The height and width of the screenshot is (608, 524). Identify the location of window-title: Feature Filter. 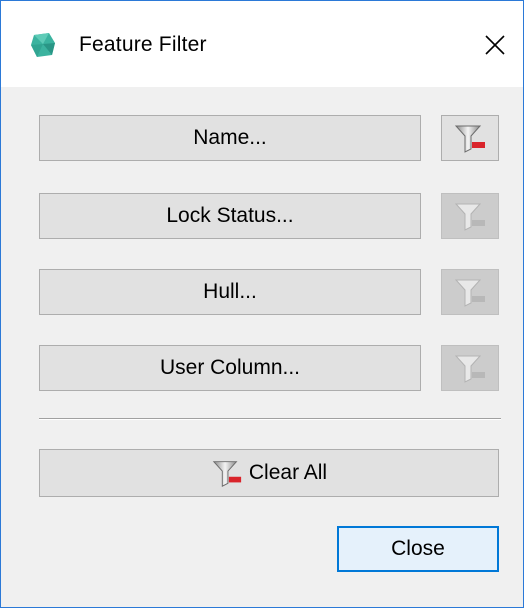
(143, 44).